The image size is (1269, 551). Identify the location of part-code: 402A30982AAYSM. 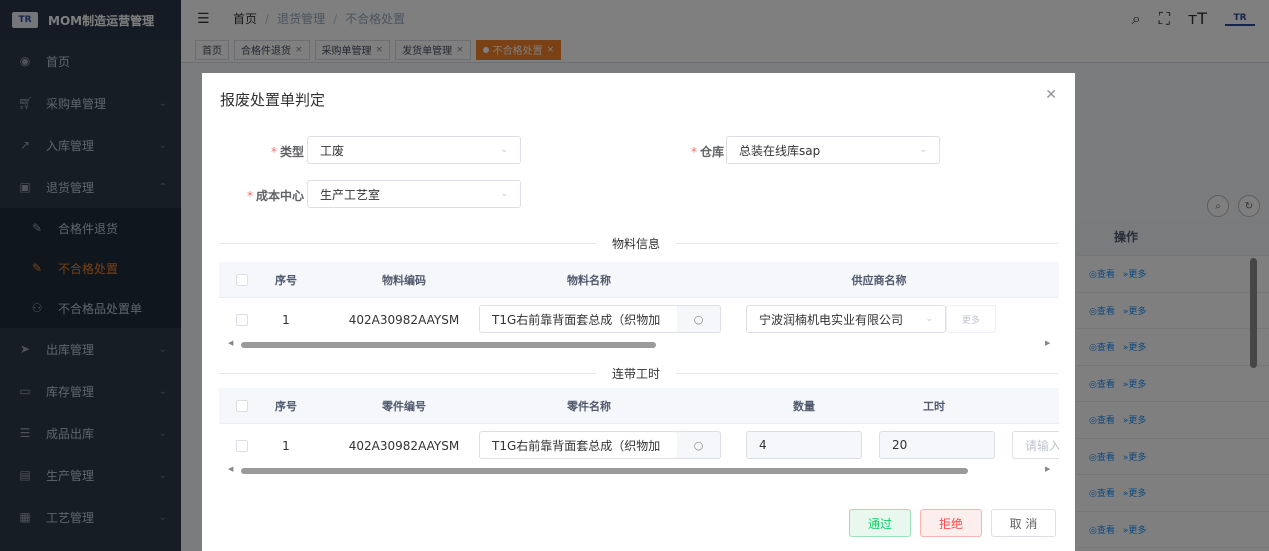
(404, 445).